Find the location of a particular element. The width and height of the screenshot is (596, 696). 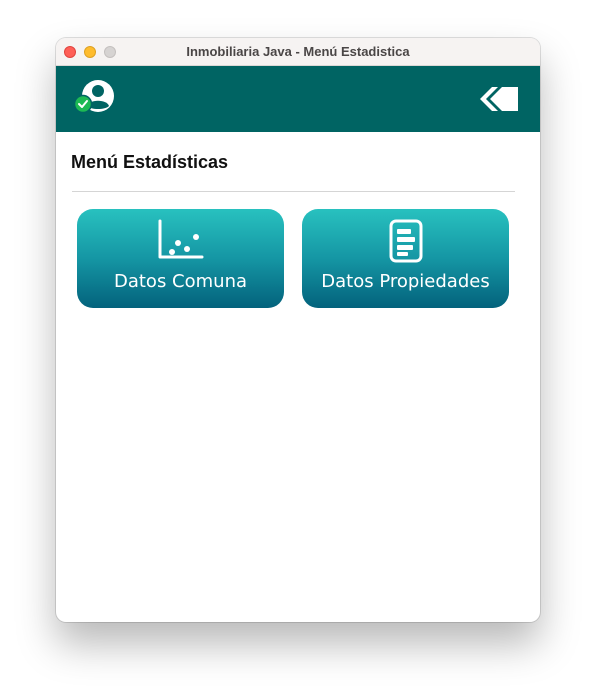

page-title: Menú Estadísticas is located at coordinates (150, 162).